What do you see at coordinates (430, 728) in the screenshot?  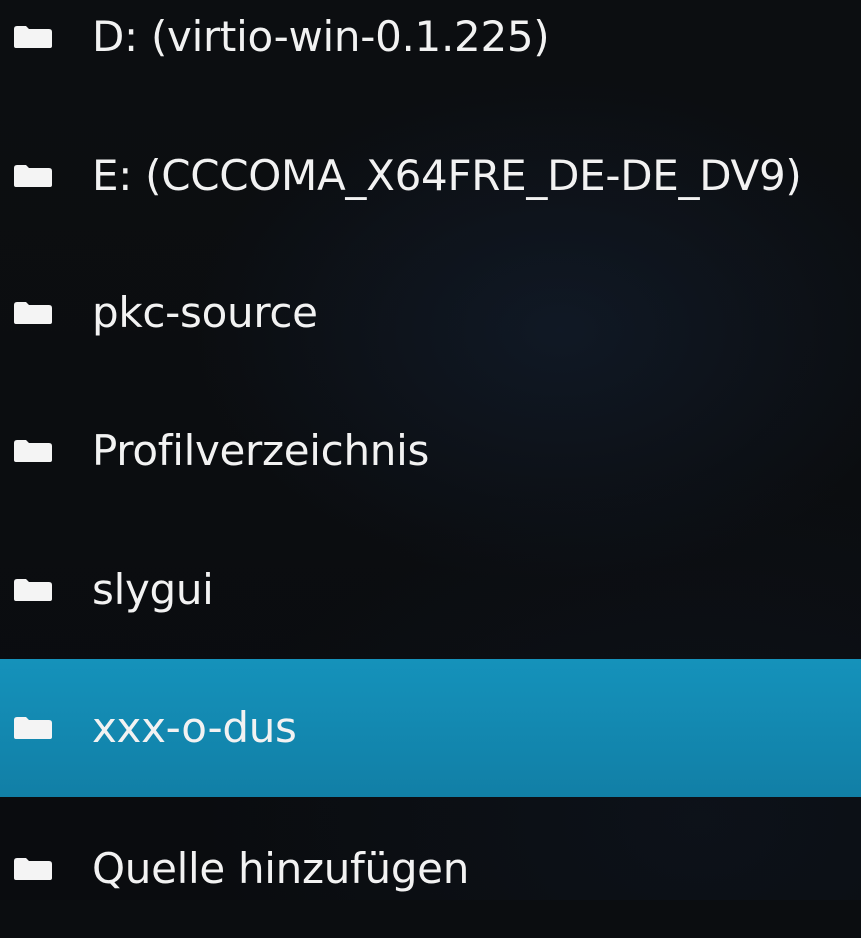 I see `list-item-xxx-o-dus: xxx-o-dus` at bounding box center [430, 728].